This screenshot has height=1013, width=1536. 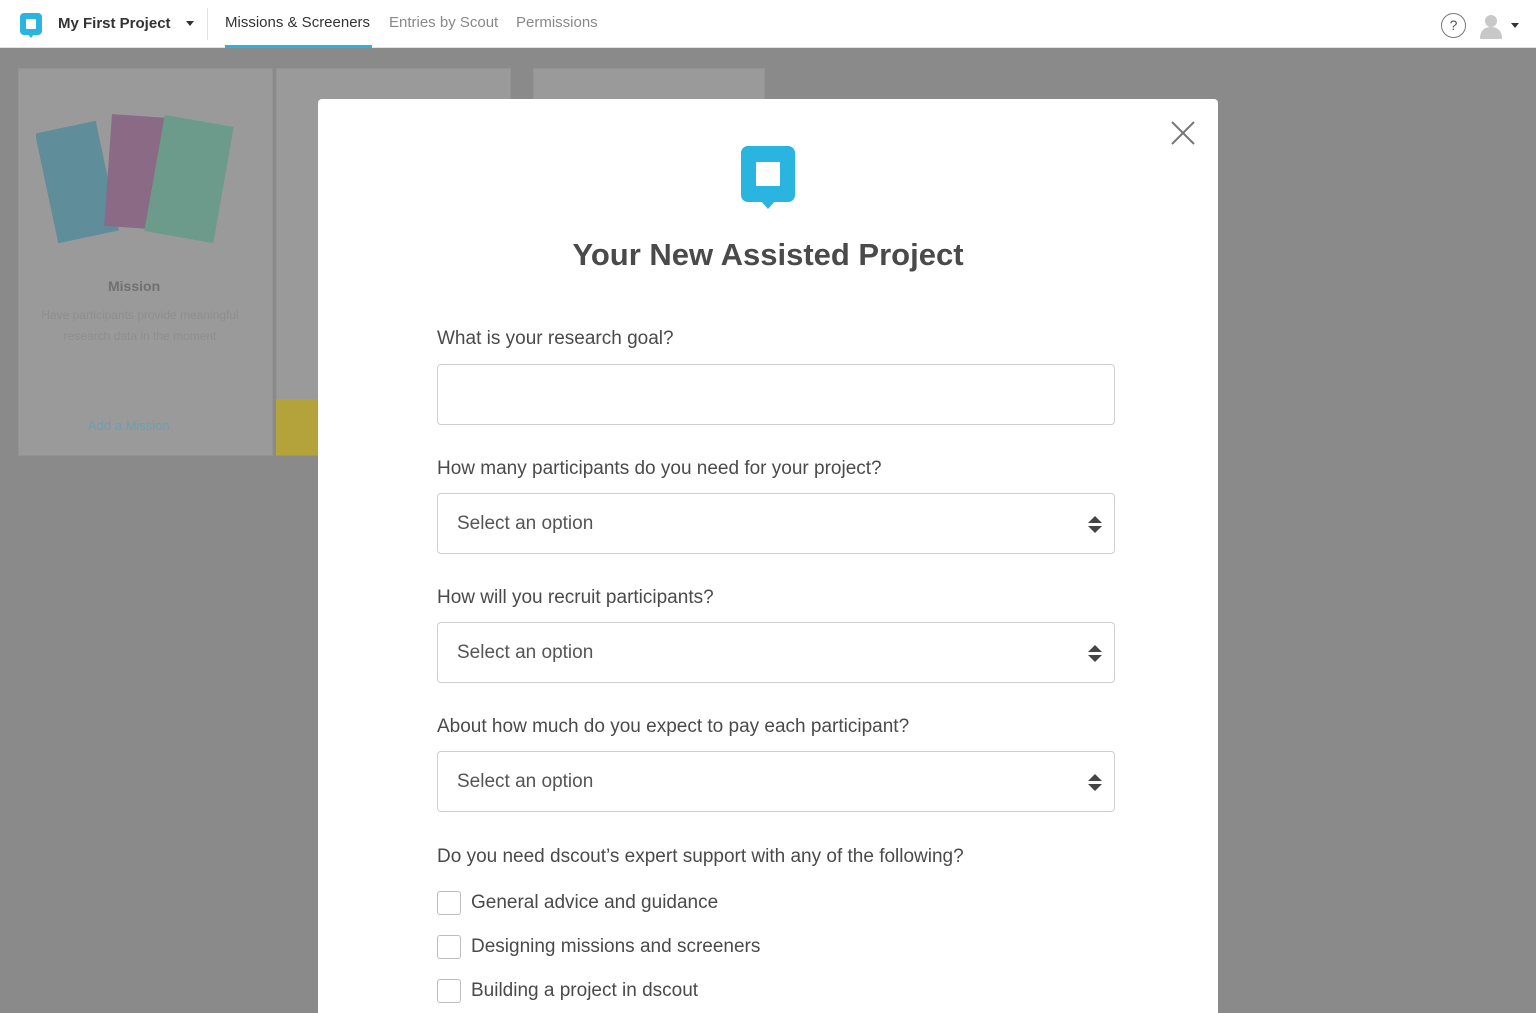 What do you see at coordinates (297, 22) in the screenshot?
I see `tab-missions-screeners: Missions & Screeners` at bounding box center [297, 22].